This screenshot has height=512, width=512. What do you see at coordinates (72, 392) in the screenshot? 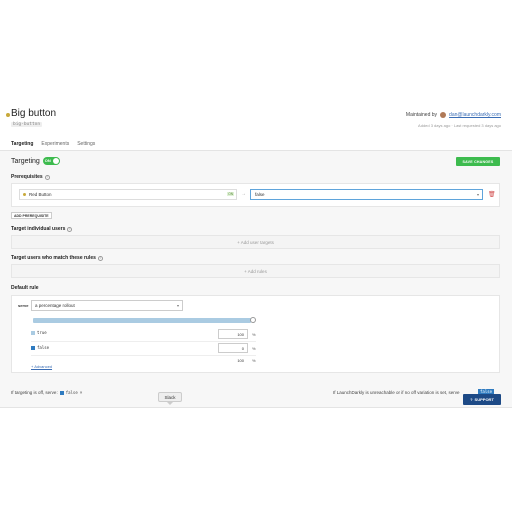
I see `off-serve-value: false` at bounding box center [72, 392].